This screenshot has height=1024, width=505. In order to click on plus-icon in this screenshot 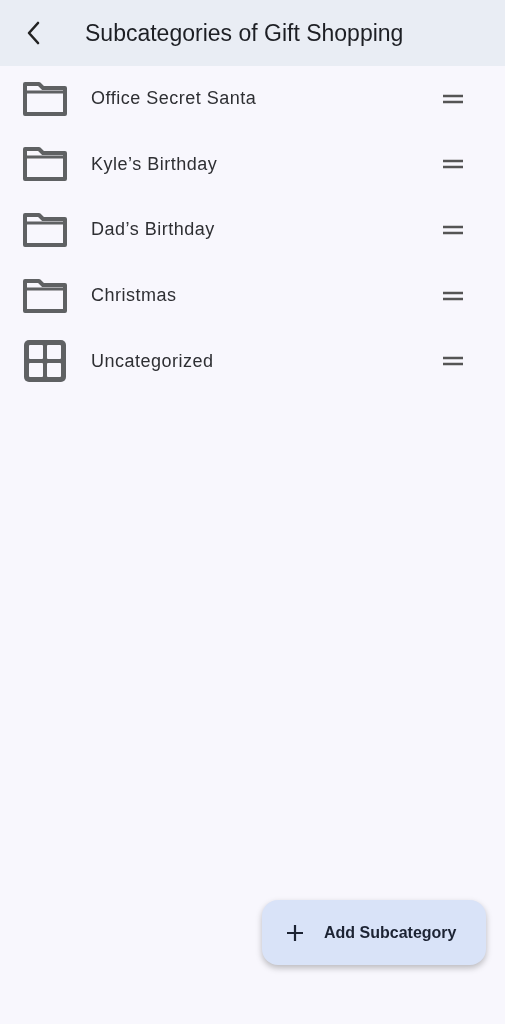, I will do `click(295, 932)`.